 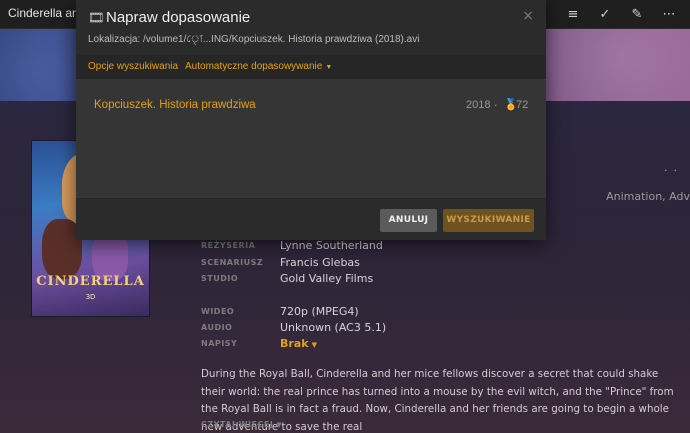 I want to click on tab-search-options: Opcje wyszukiwania, so click(x=133, y=66).